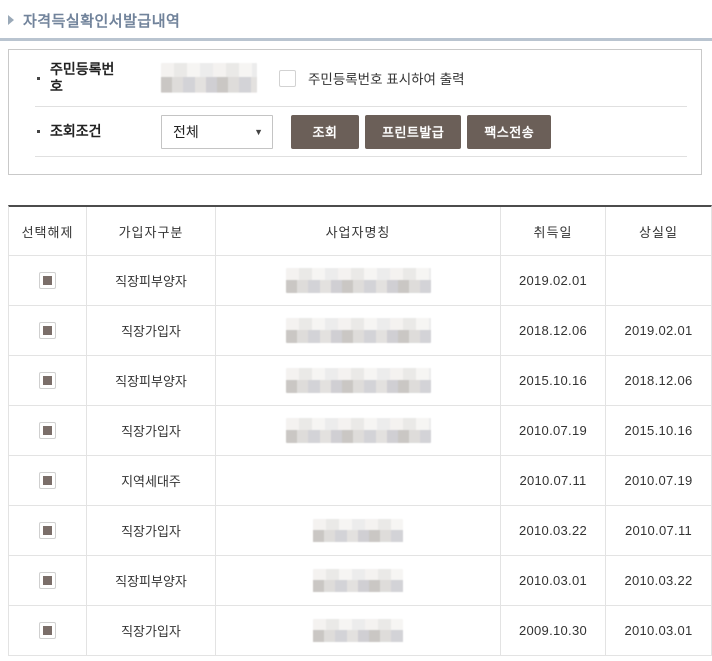 The image size is (712, 661). What do you see at coordinates (287, 78) in the screenshot?
I see `show-rrn-checkbox` at bounding box center [287, 78].